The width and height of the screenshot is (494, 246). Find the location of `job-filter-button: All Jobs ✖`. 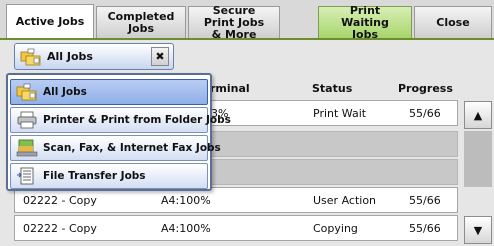

job-filter-button: All Jobs ✖ is located at coordinates (94, 56).